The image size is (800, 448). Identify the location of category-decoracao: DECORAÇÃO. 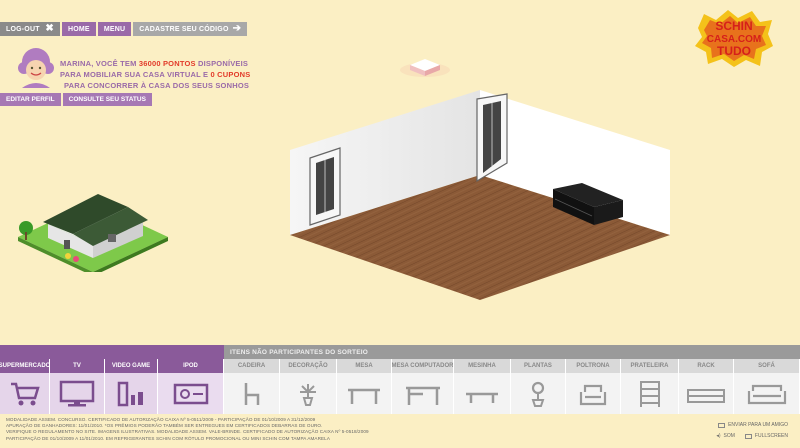
(308, 386).